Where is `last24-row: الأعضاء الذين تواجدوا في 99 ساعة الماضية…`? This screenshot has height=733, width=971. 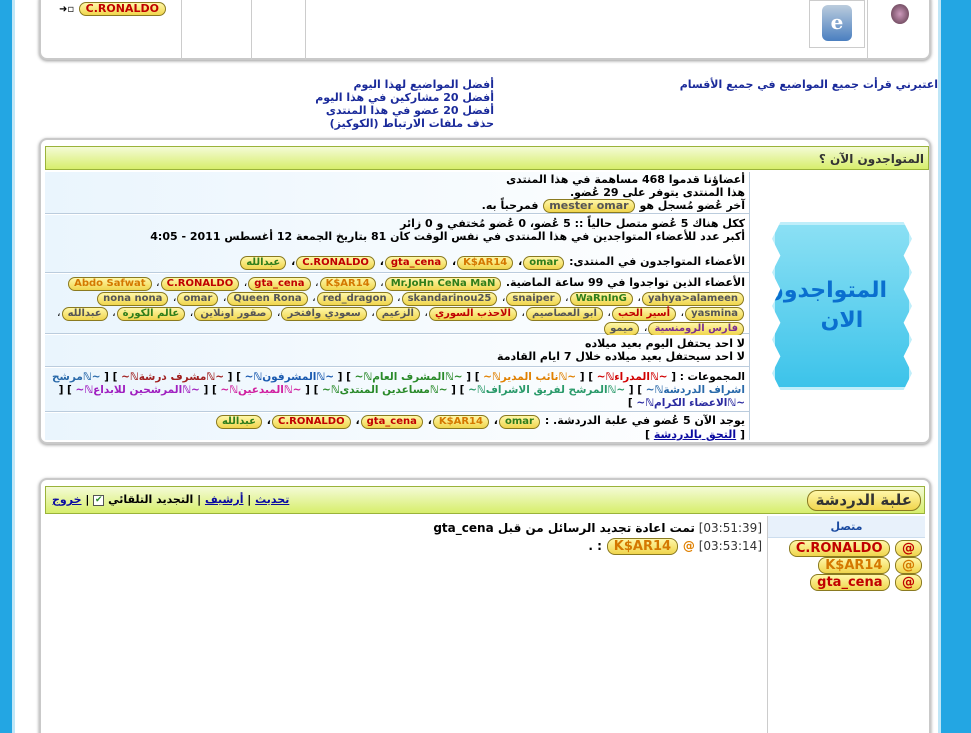 last24-row: الأعضاء الذين تواجدوا في 99 ساعة الماضية… is located at coordinates (397, 305).